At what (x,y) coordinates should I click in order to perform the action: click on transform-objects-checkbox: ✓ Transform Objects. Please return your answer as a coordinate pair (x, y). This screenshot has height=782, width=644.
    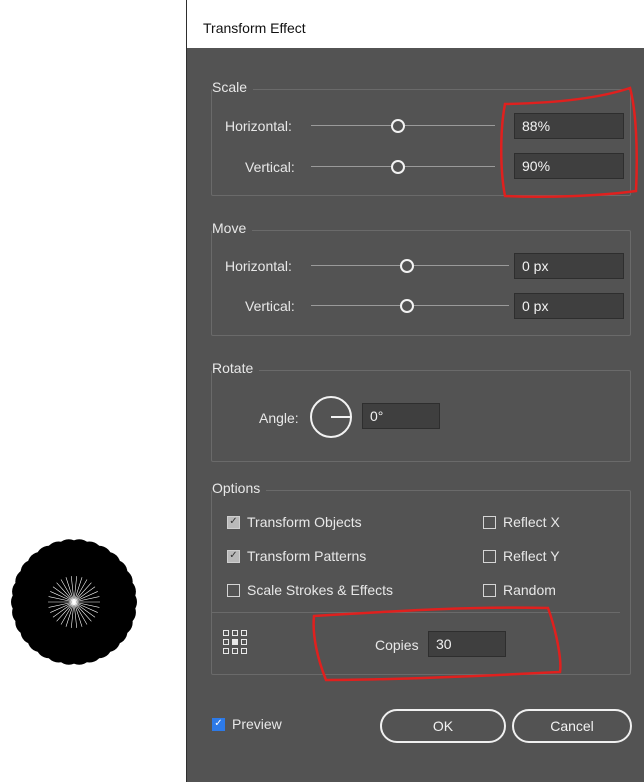
    Looking at the image, I should click on (294, 522).